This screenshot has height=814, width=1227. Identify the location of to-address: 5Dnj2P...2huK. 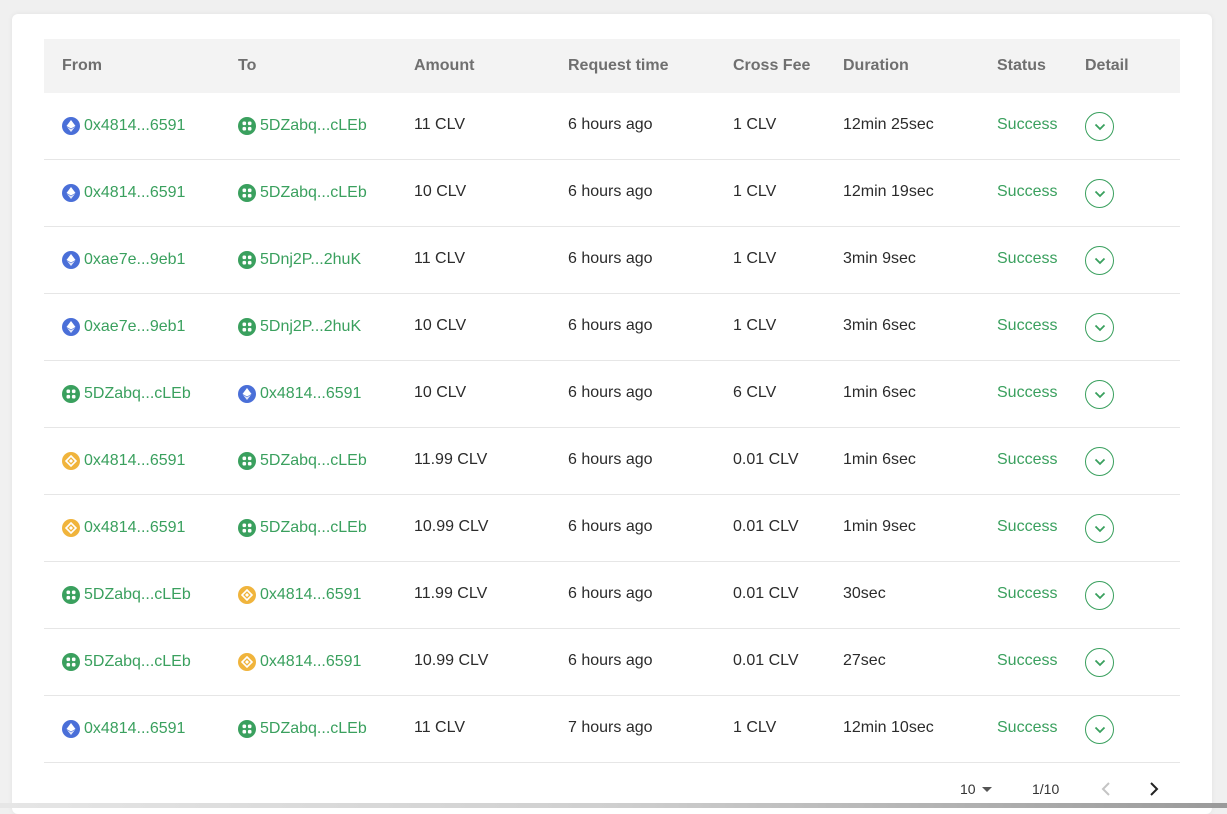
(311, 326).